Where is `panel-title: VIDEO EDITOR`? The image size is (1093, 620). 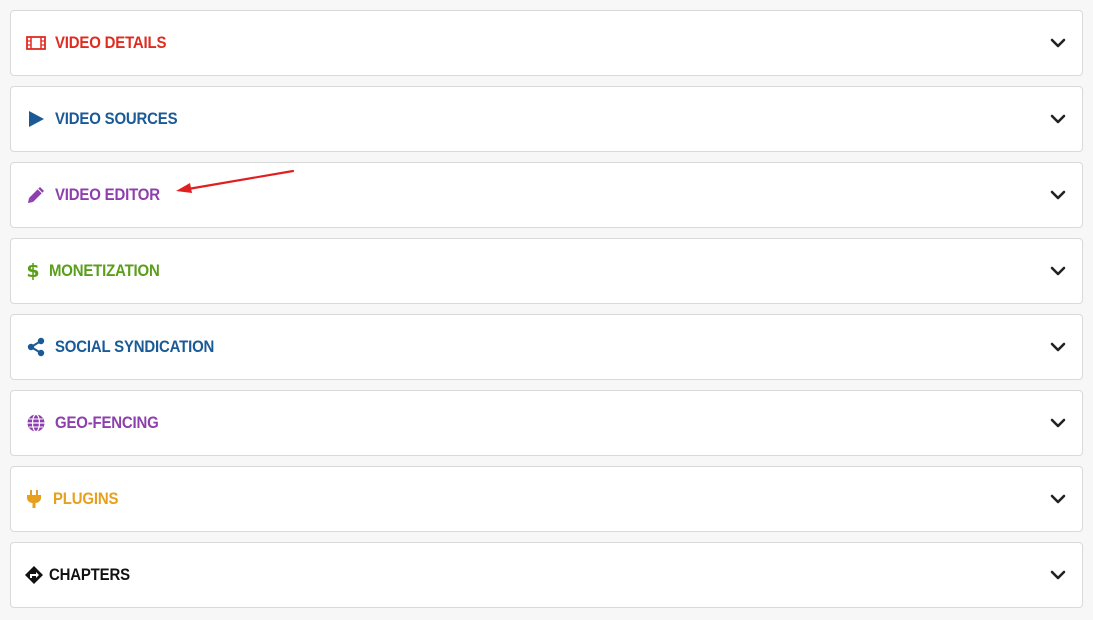 panel-title: VIDEO EDITOR is located at coordinates (107, 194).